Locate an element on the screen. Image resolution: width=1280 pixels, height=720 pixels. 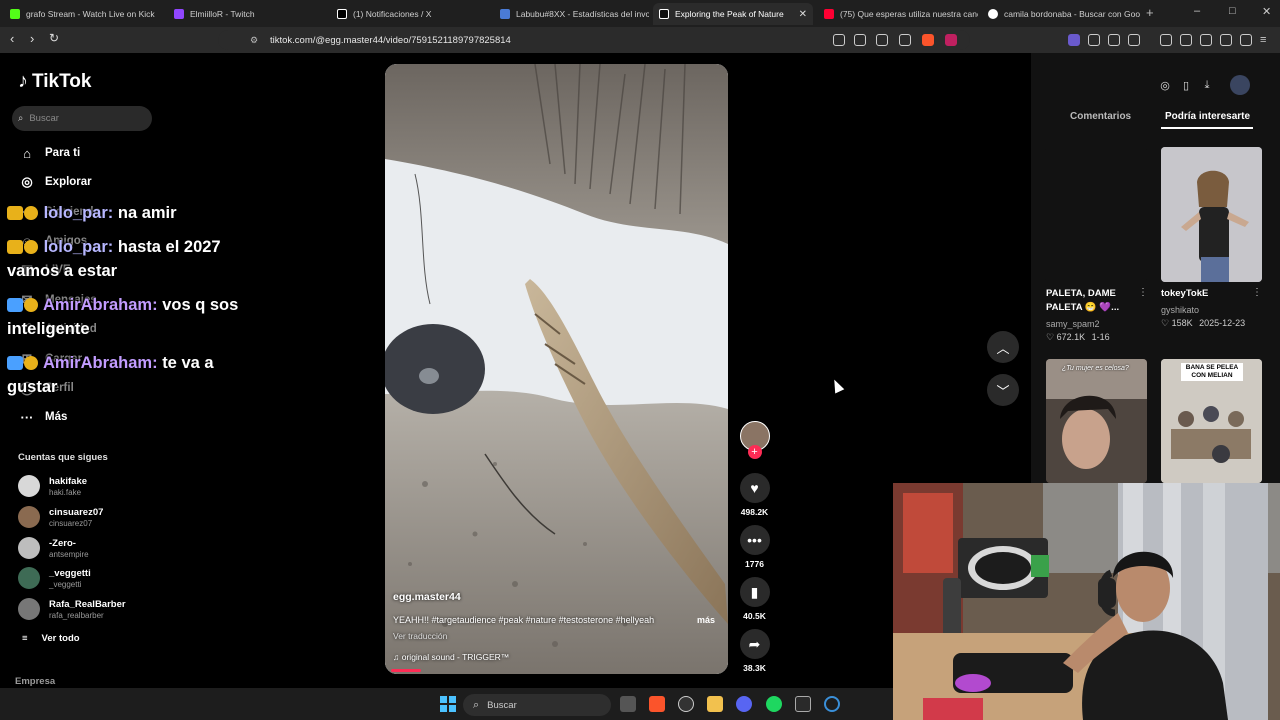
account-handle: haki.fake is located at coordinates (65, 492).